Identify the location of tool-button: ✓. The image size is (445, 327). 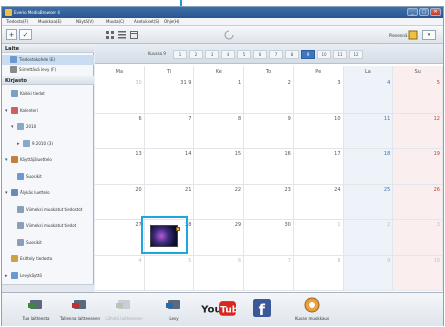
(25, 34).